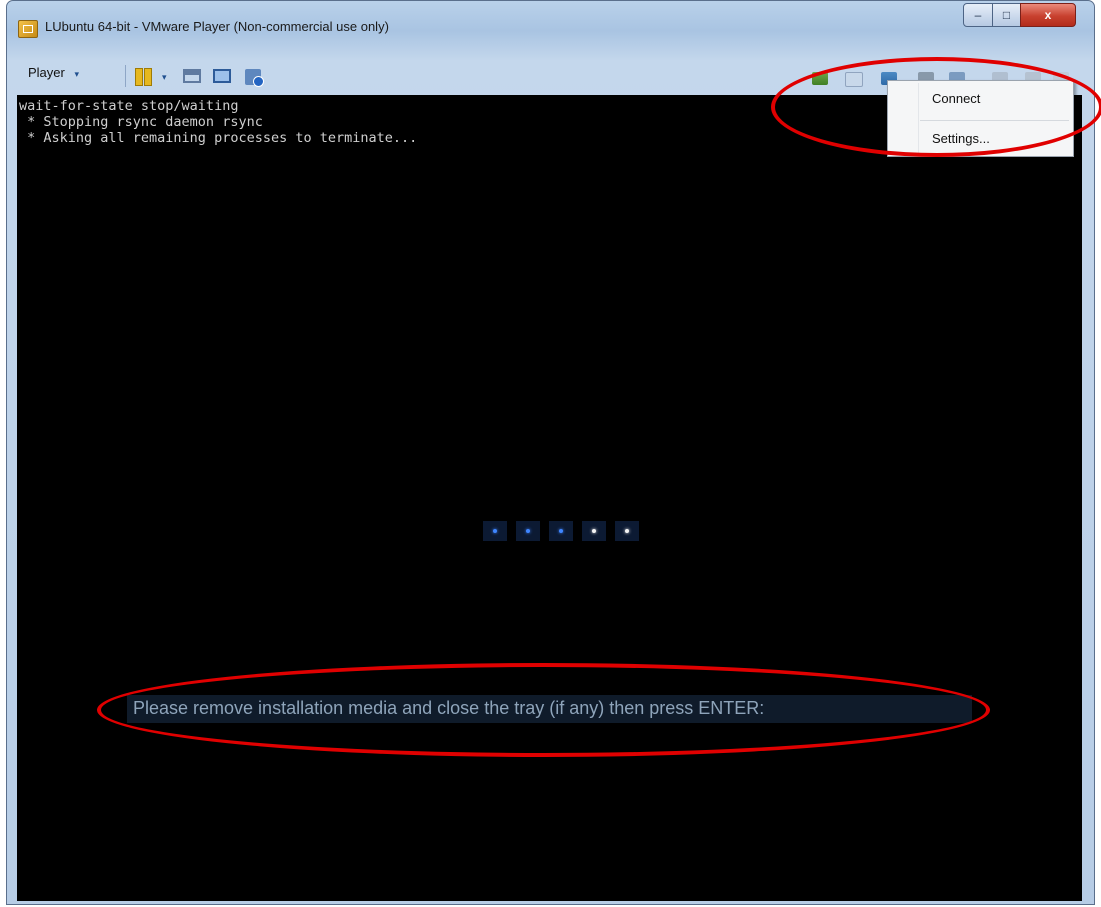 This screenshot has height=907, width=1101. What do you see at coordinates (254, 78) in the screenshot?
I see `unity-icon` at bounding box center [254, 78].